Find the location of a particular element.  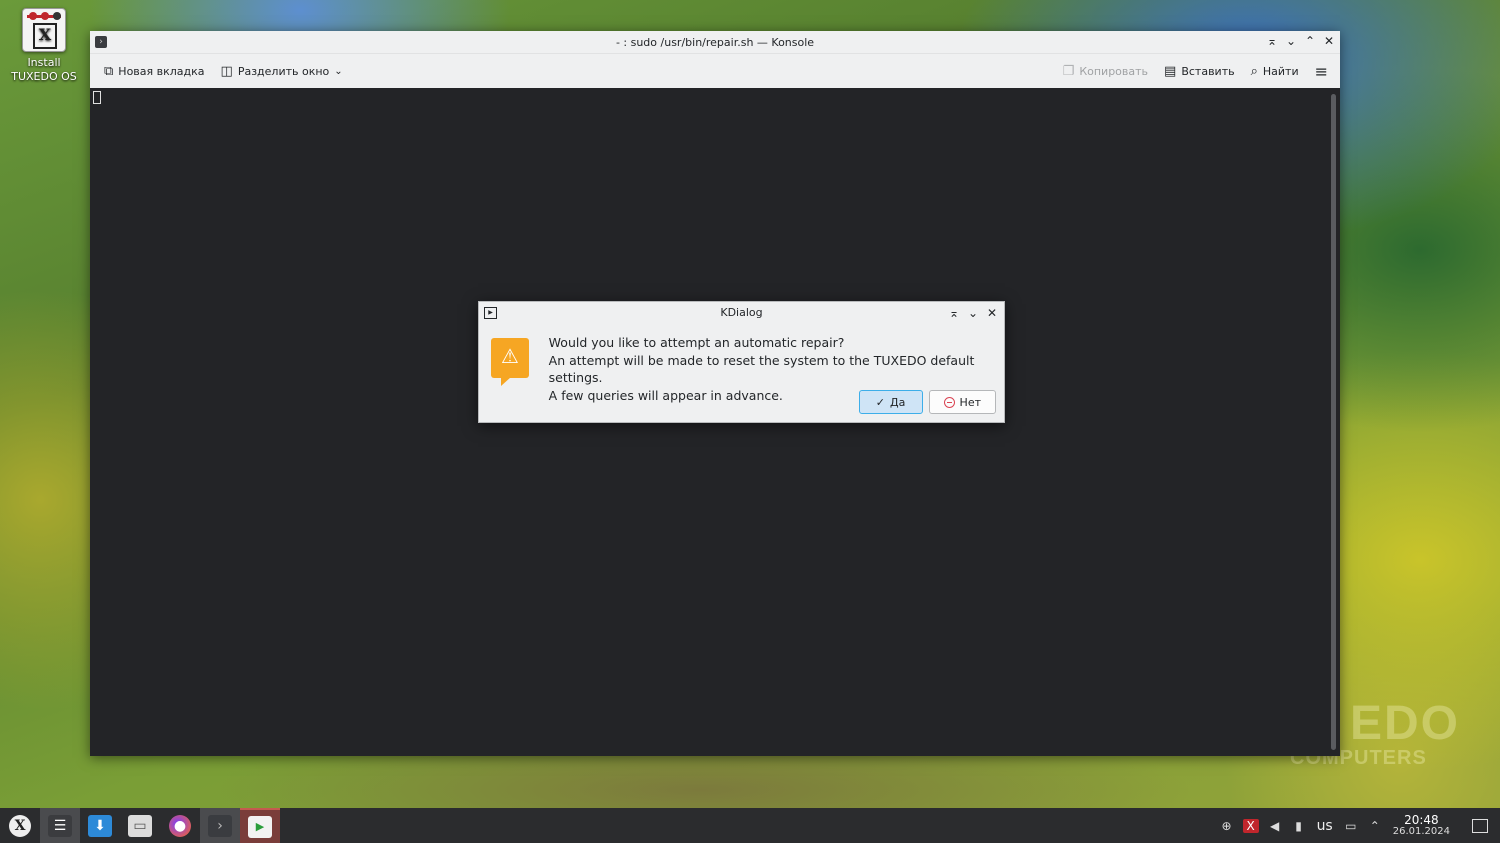

desktop-icon-label: Install TUXEDO OS is located at coordinates (44, 69).